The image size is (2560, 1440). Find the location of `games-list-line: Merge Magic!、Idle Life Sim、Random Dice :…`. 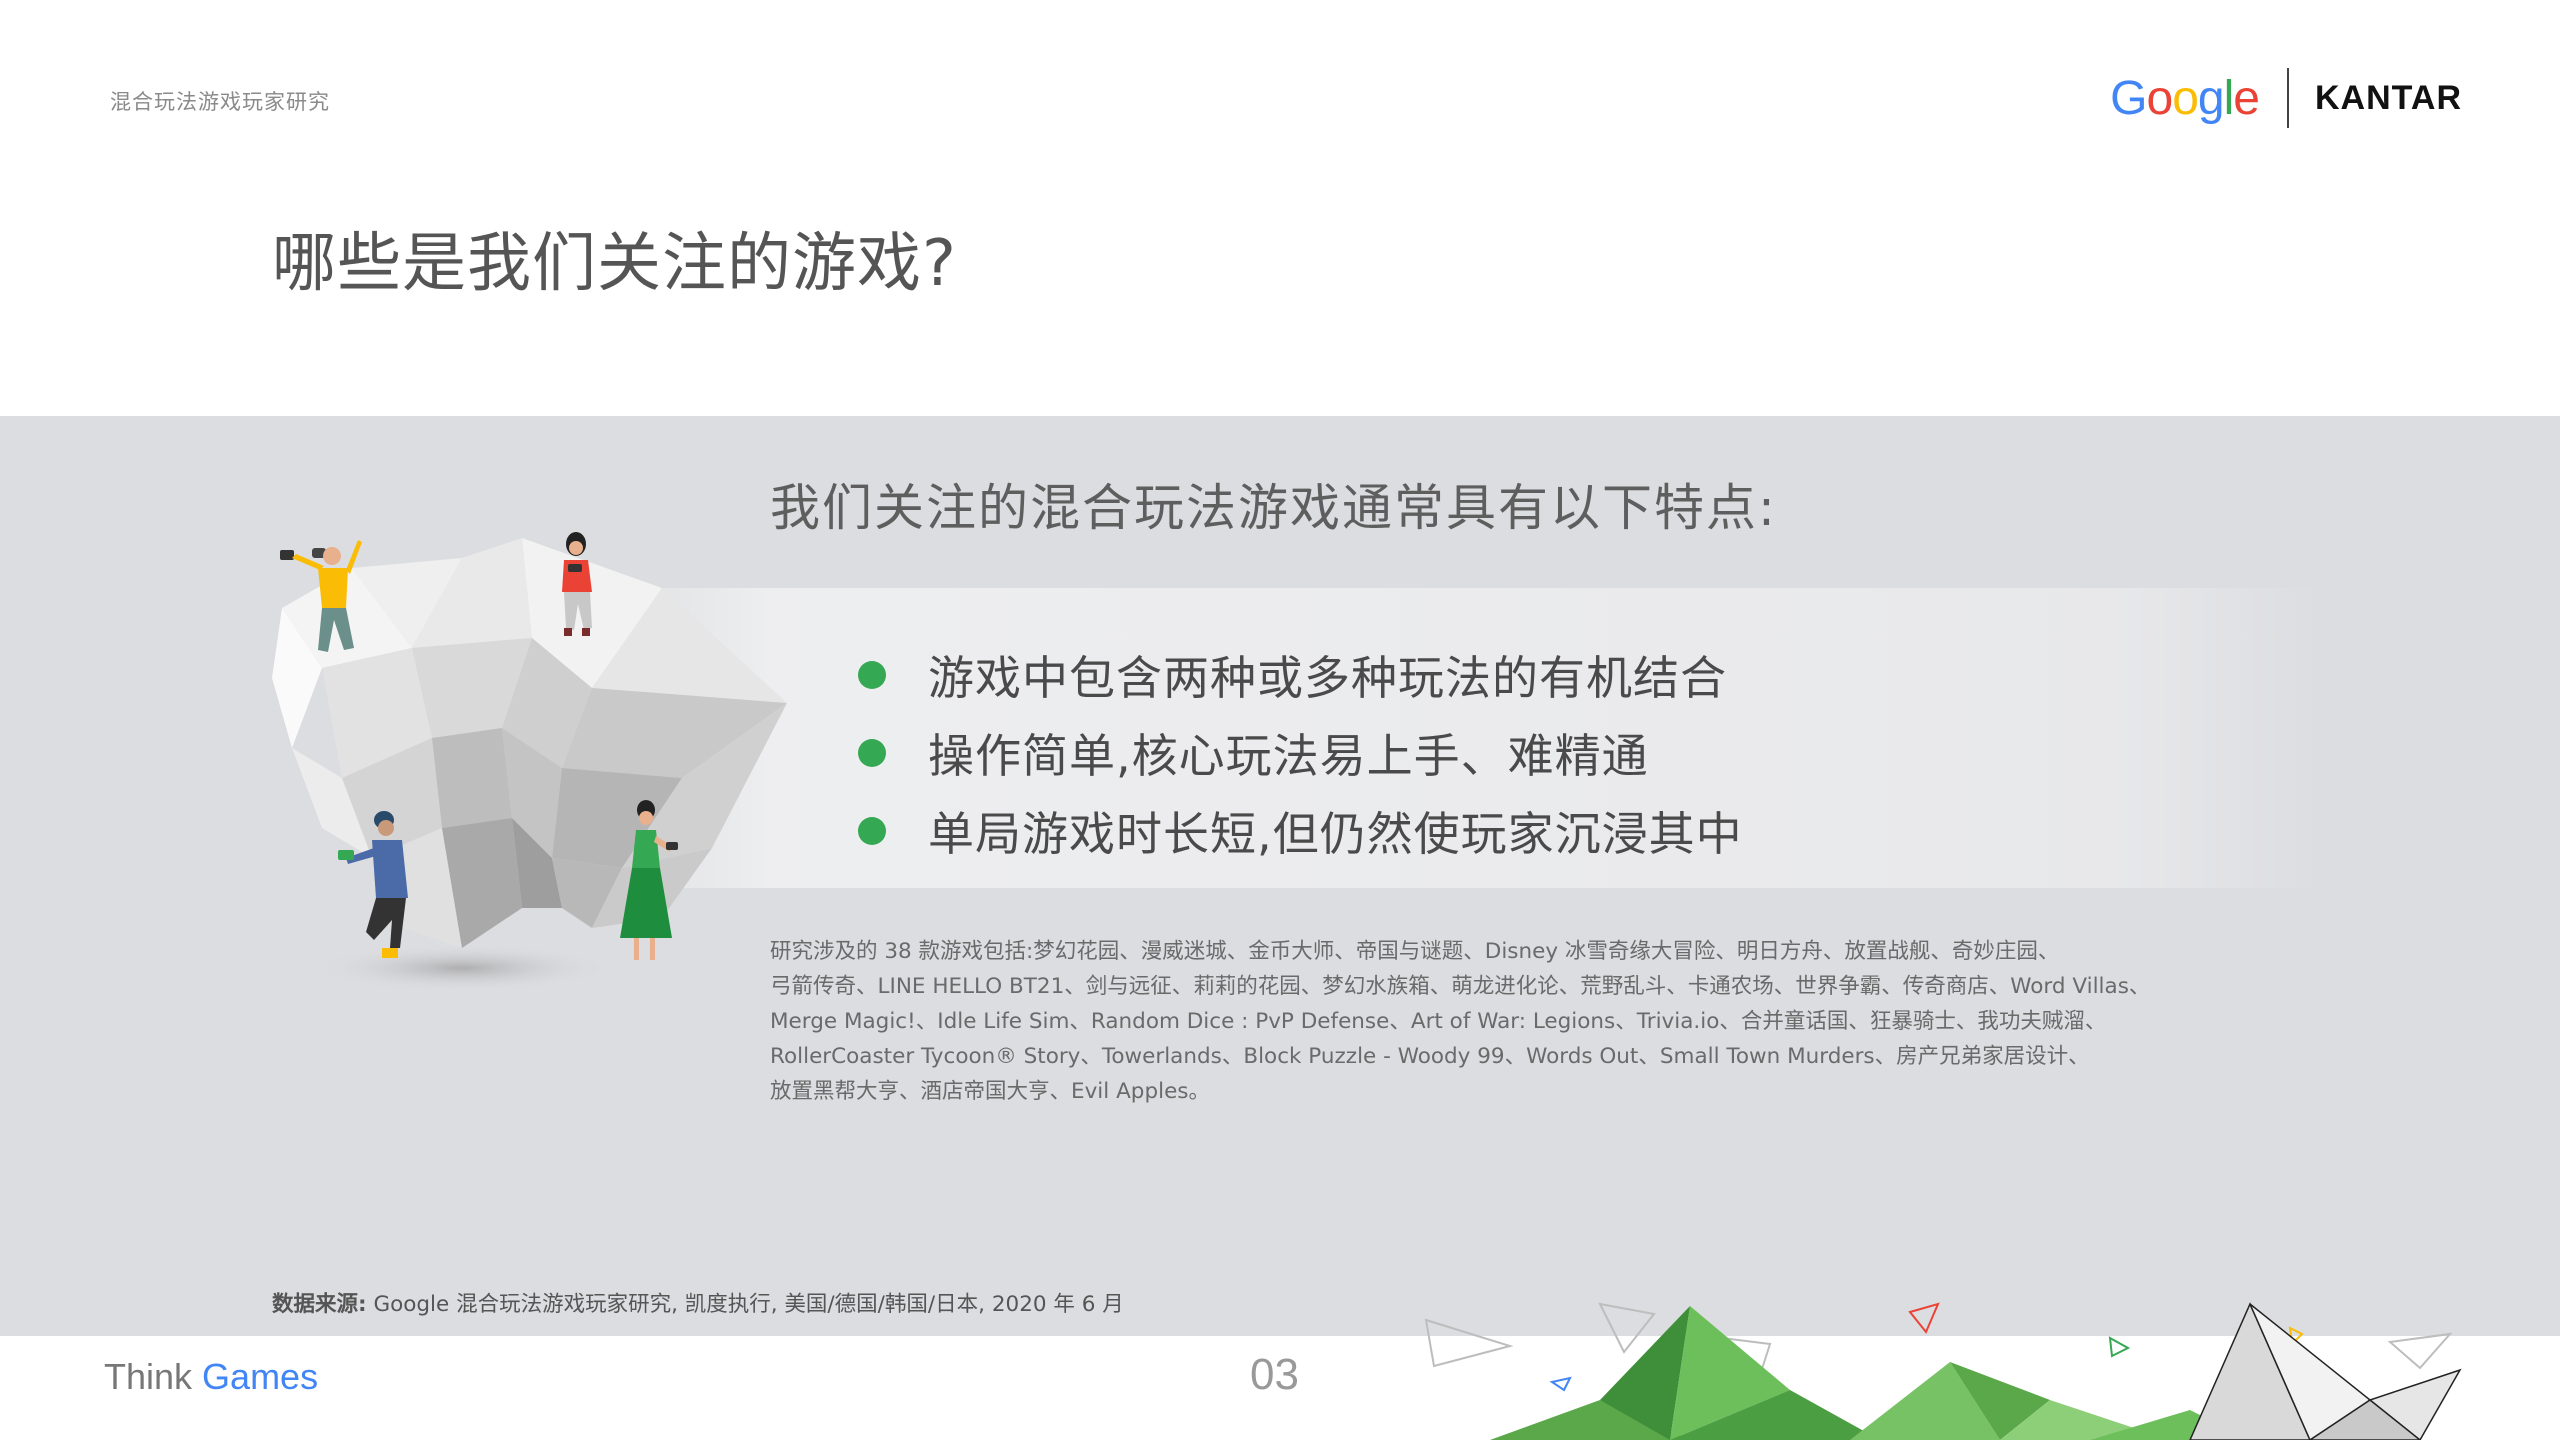

games-list-line: Merge Magic!、Idle Life Sim、Random Dice :… is located at coordinates (1438, 1021).